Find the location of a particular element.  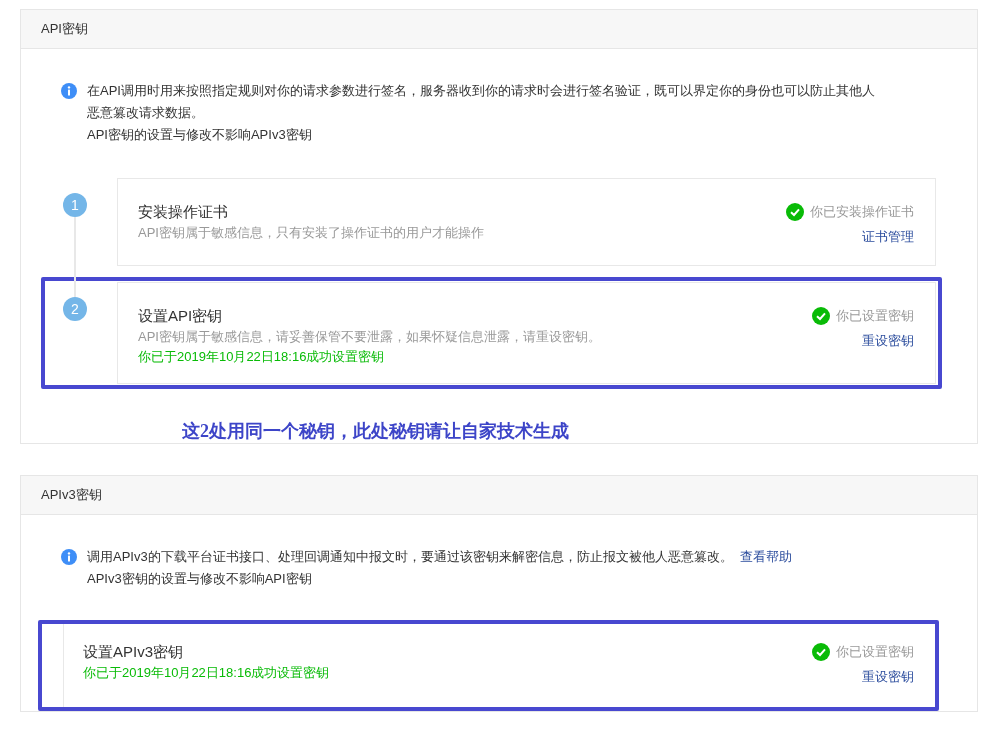

panel-title: APIv3密钥 is located at coordinates (499, 495).